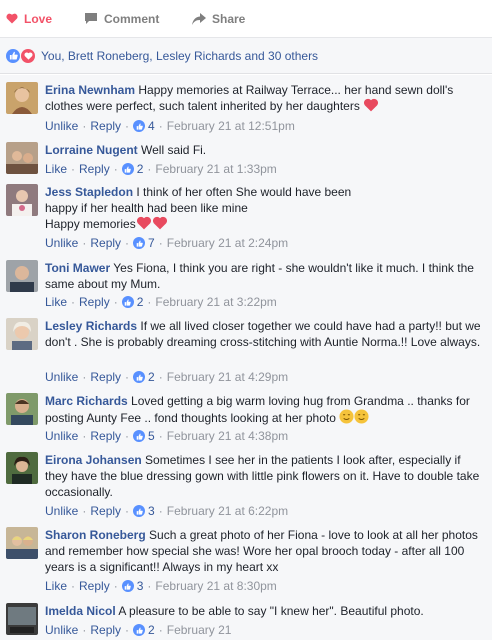  What do you see at coordinates (93, 460) in the screenshot?
I see `comment-author: Eirona Johansen` at bounding box center [93, 460].